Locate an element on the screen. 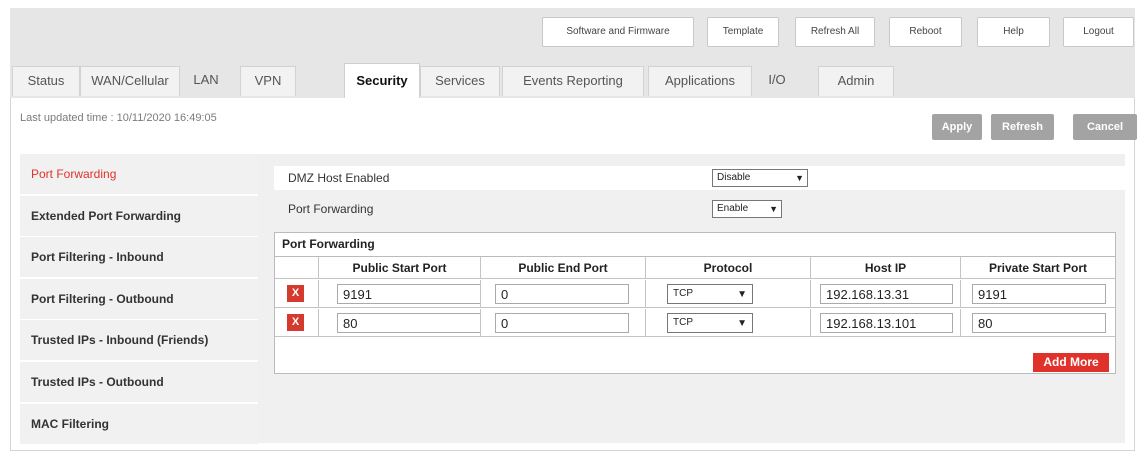 This screenshot has width=1145, height=456. dmz-host-label: DMZ Host Enabled is located at coordinates (339, 178).